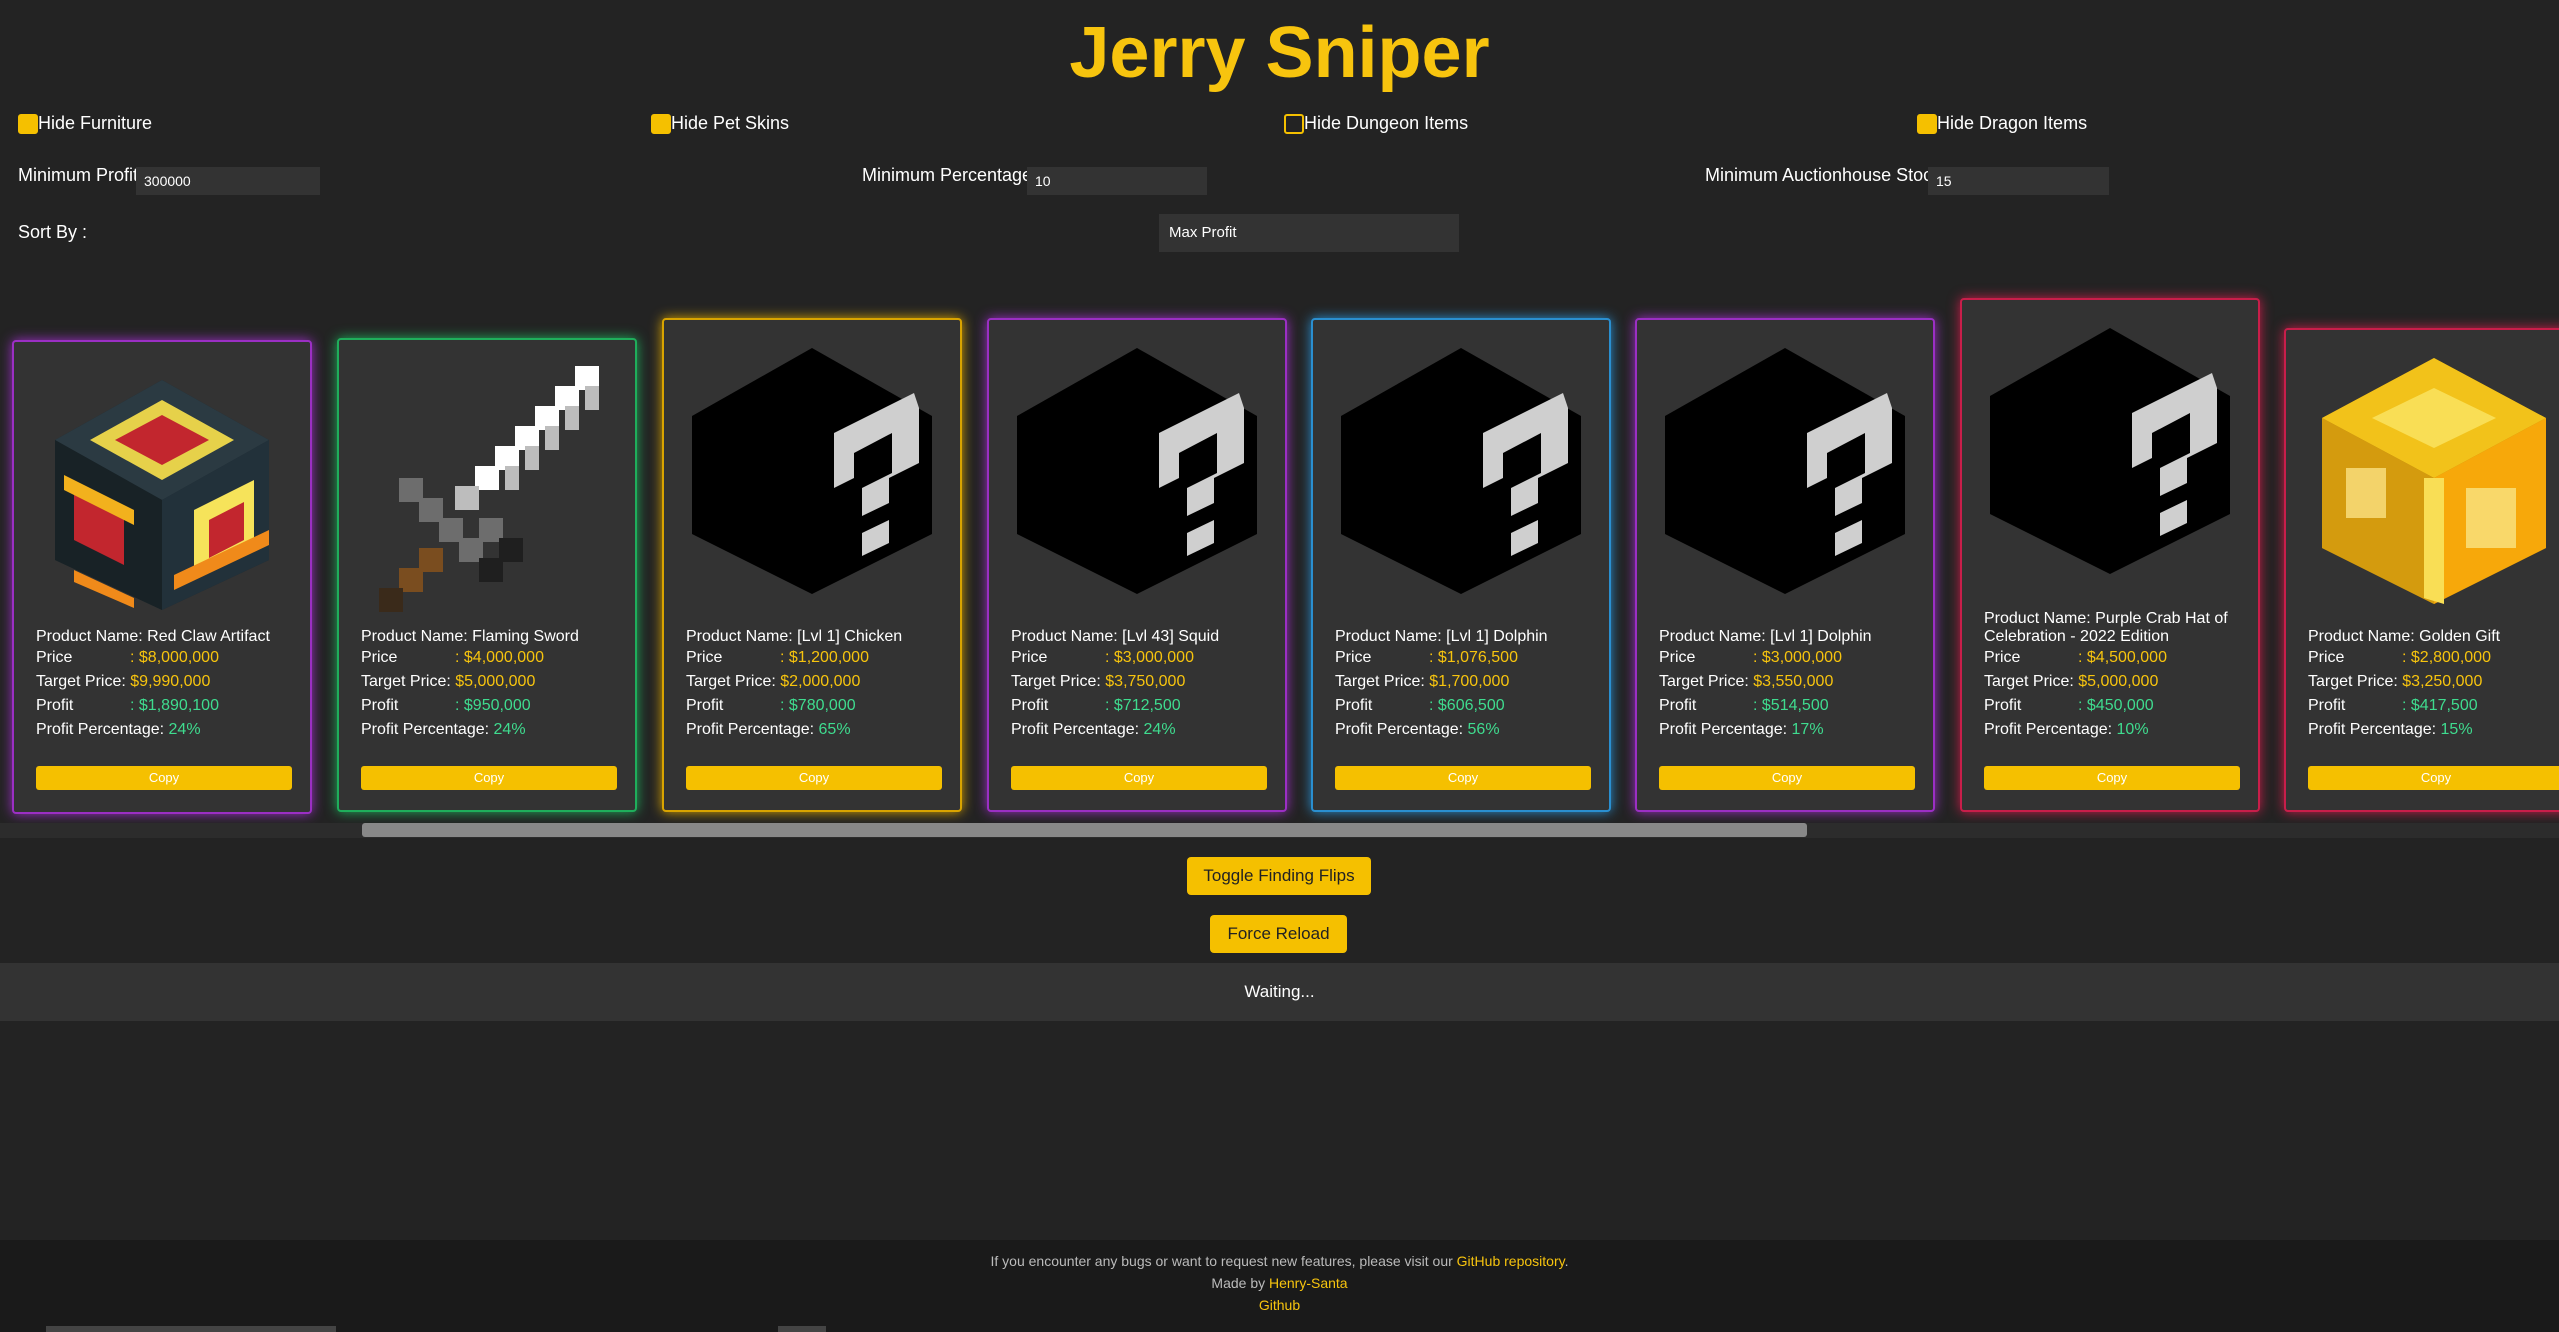 The width and height of the screenshot is (2559, 1332). I want to click on golden-gift-icon, so click(2434, 481).